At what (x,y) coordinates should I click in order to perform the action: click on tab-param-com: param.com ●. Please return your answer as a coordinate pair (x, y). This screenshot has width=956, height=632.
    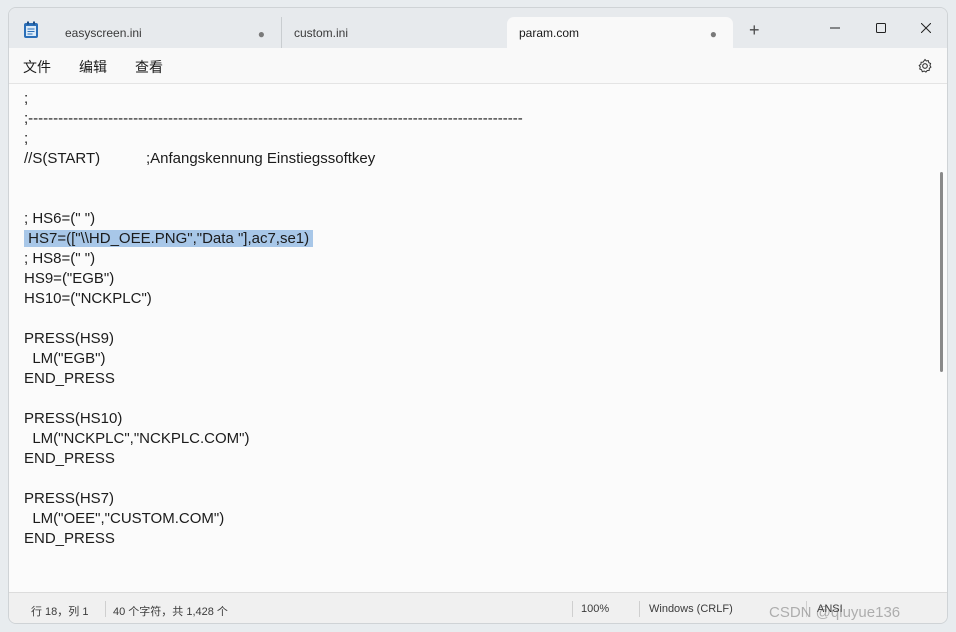
    Looking at the image, I should click on (620, 32).